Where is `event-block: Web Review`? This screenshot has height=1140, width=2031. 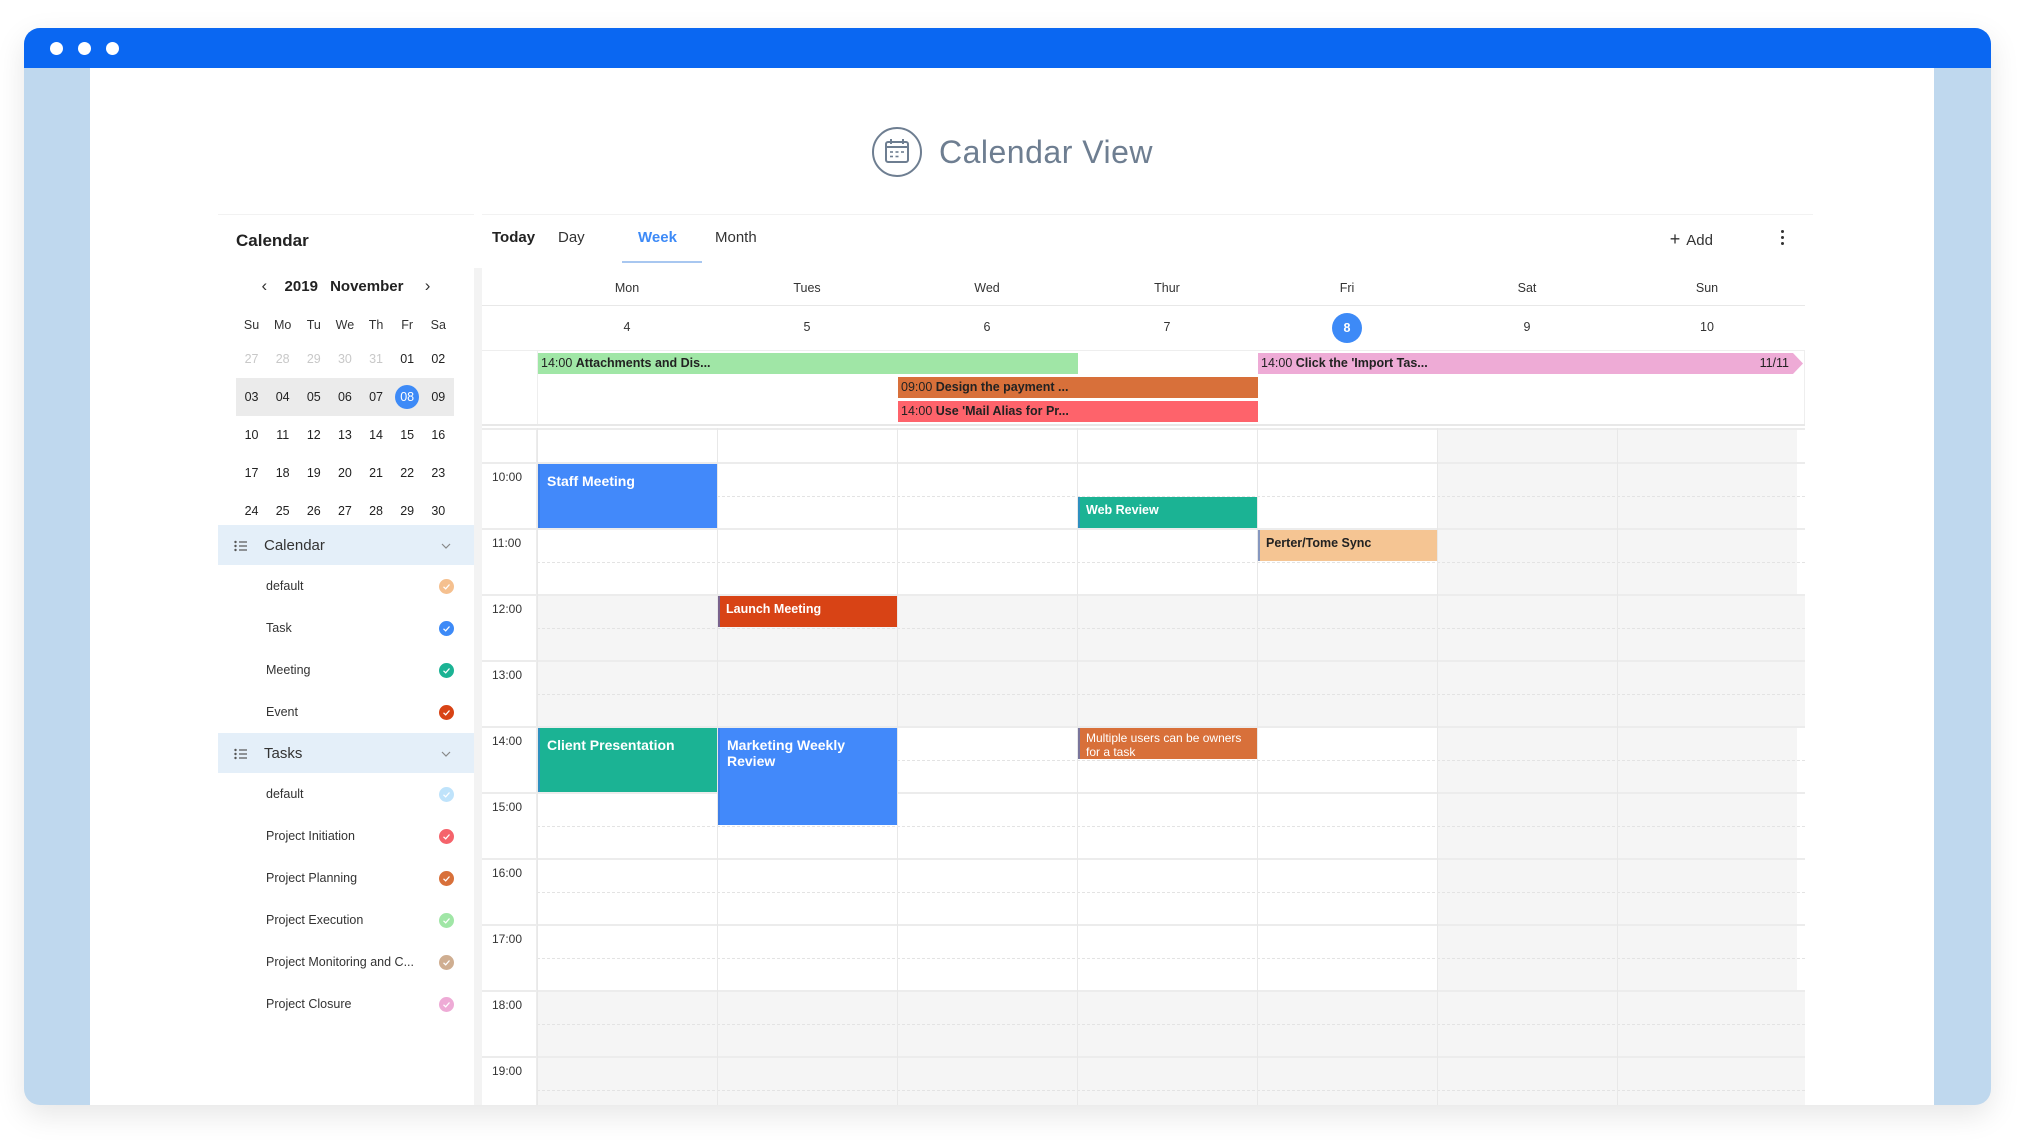 event-block: Web Review is located at coordinates (1167, 512).